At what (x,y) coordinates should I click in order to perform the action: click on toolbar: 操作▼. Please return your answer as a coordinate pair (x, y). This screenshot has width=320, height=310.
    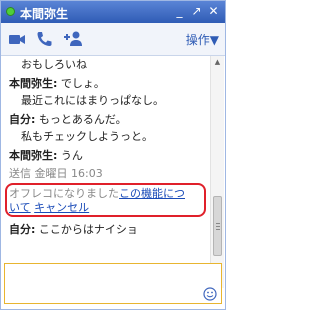
    Looking at the image, I should click on (113, 39).